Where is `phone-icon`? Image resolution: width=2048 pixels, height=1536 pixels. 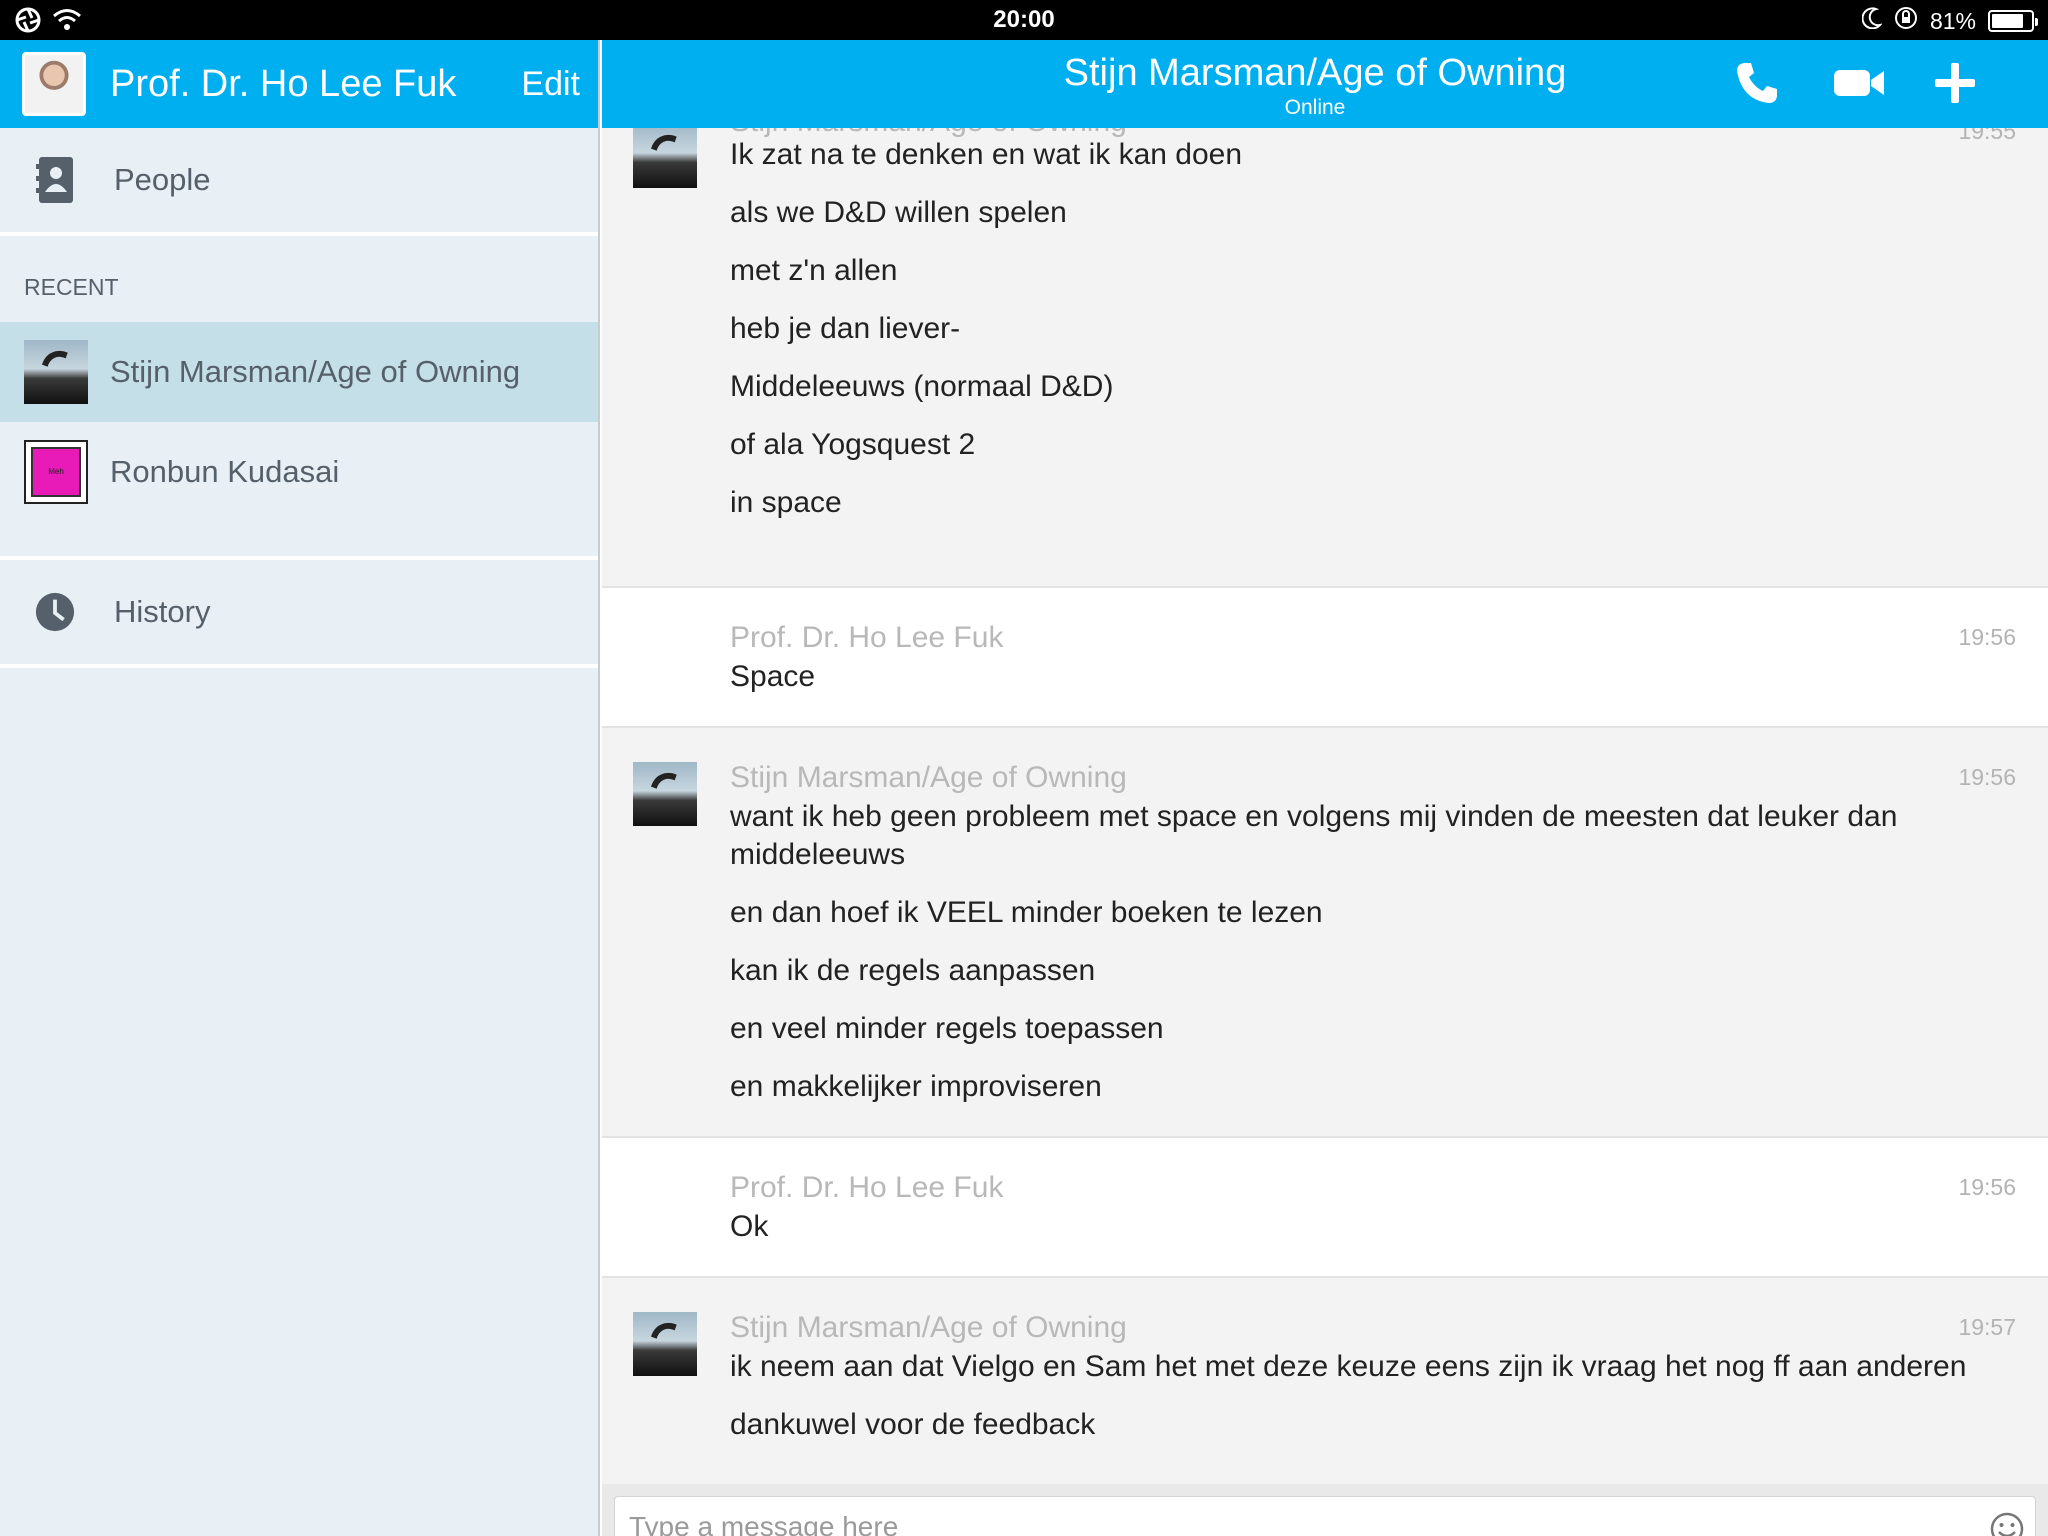 phone-icon is located at coordinates (1757, 85).